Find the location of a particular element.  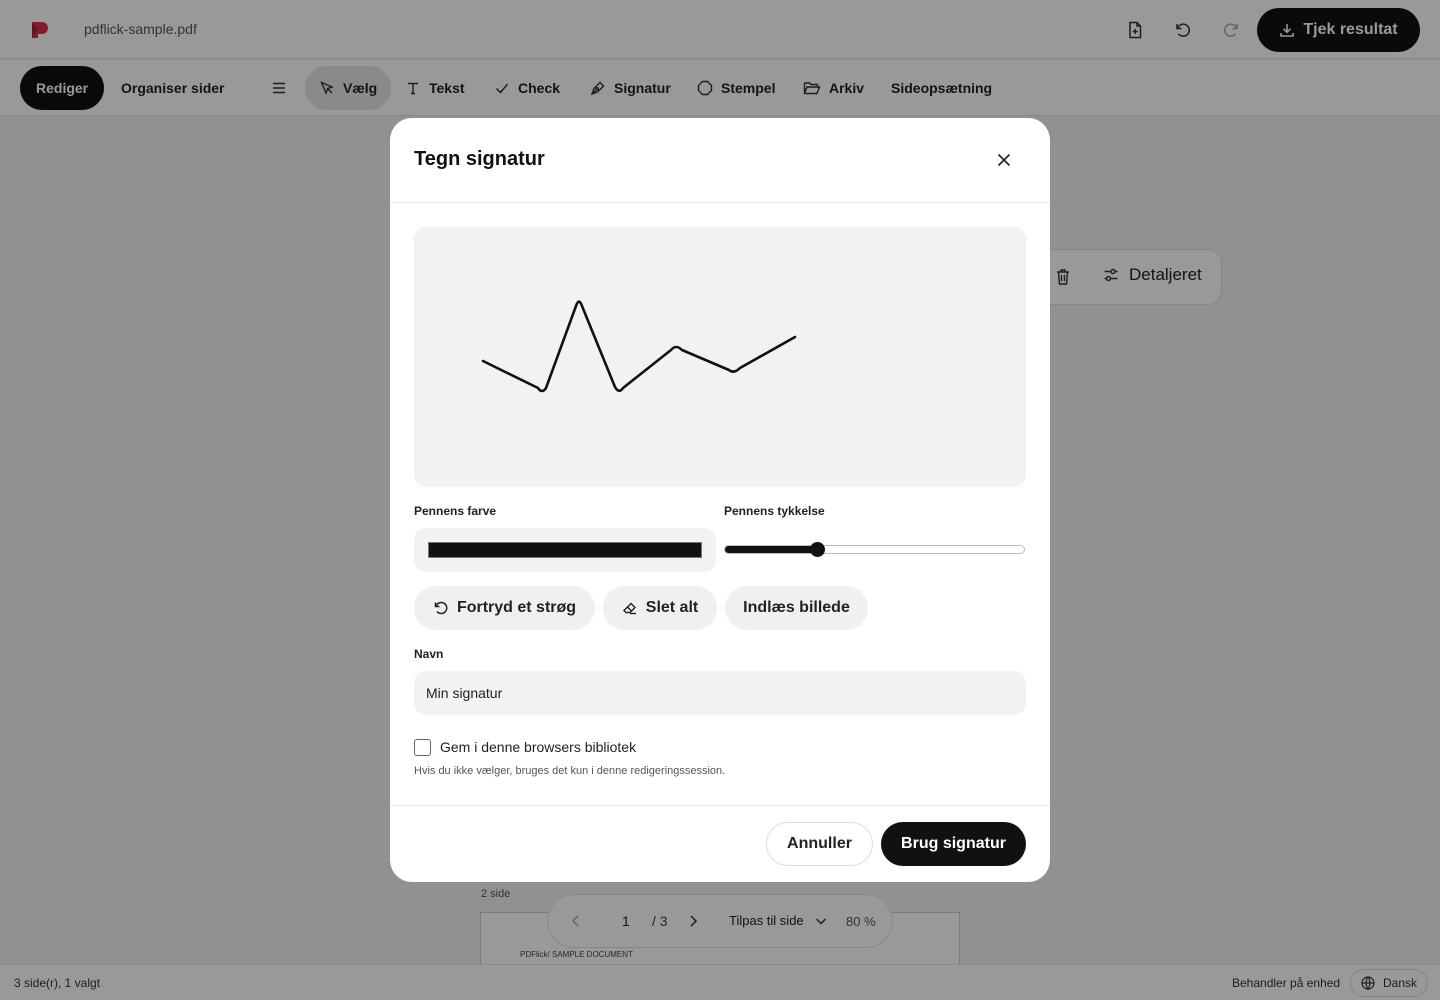

load-image-label: Indlæs billede is located at coordinates (796, 607).